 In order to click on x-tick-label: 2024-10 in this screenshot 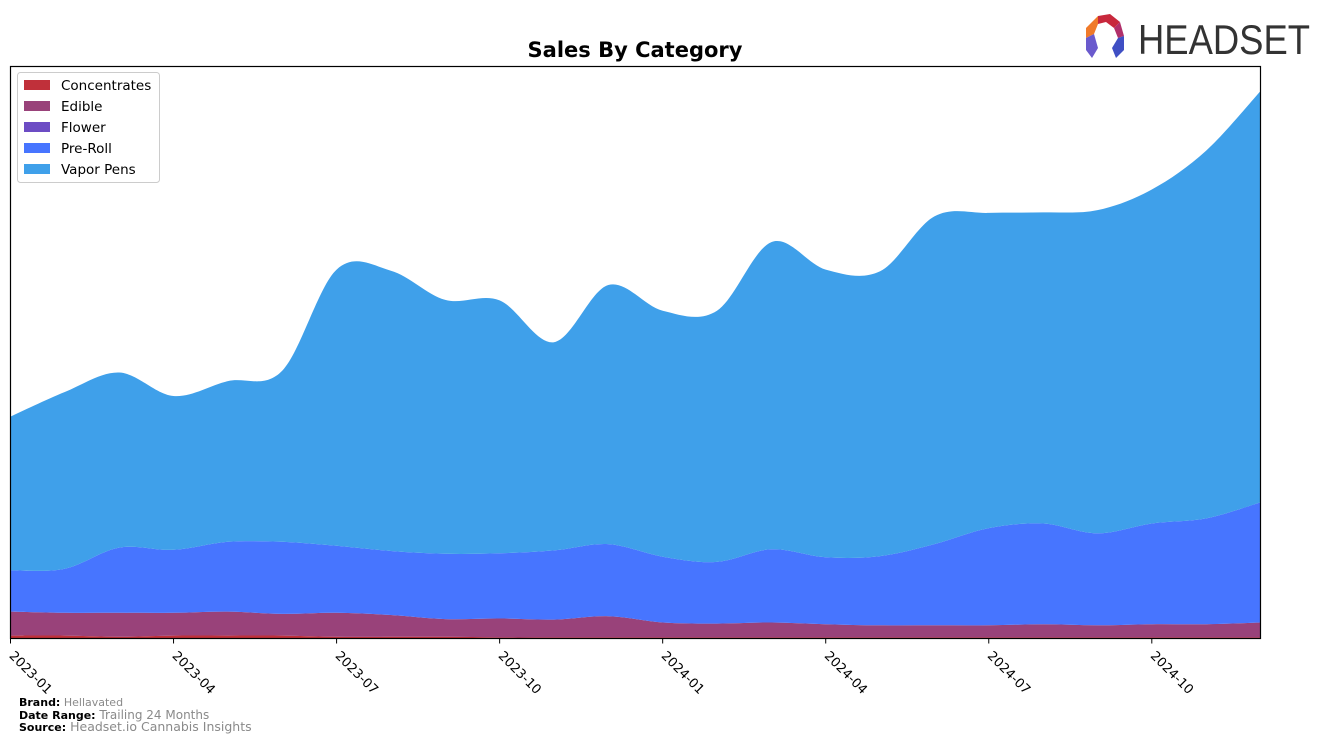, I will do `click(1171, 673)`.